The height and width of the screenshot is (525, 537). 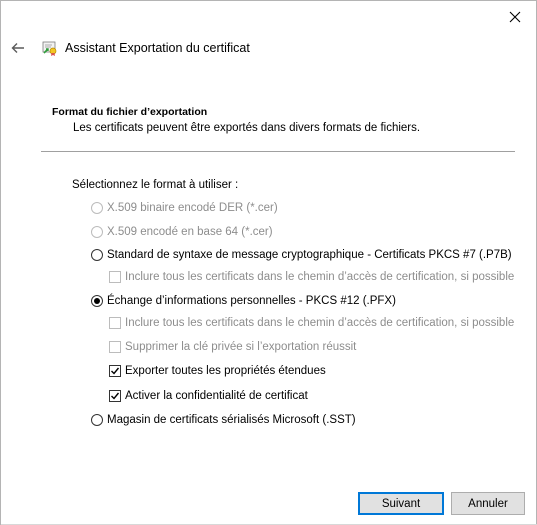 I want to click on checkbox-pkcs7-include, so click(x=115, y=277).